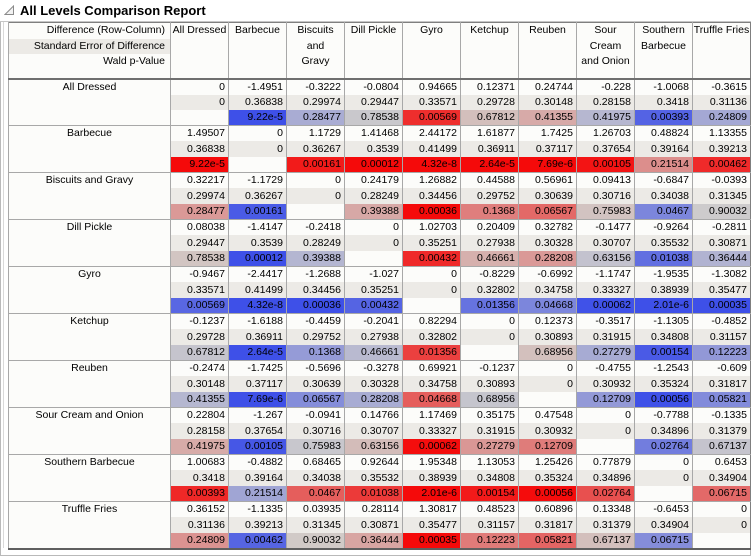 This screenshot has width=751, height=556. I want to click on disclosure-triangle-icon, so click(9, 10).